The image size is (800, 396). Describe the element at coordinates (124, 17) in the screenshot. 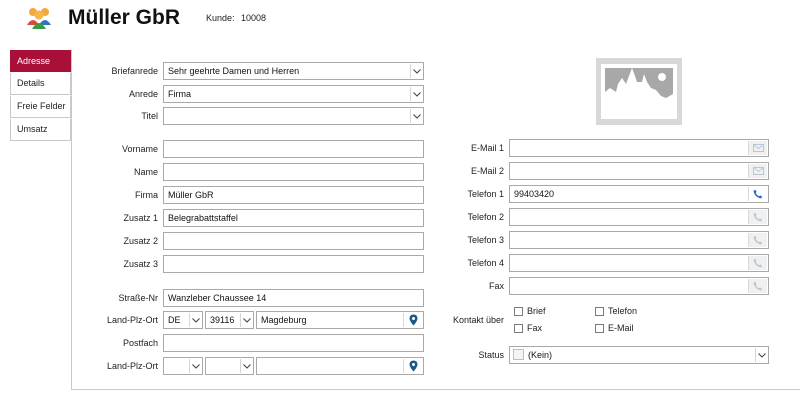

I see `page-title: Müller GbR` at that location.